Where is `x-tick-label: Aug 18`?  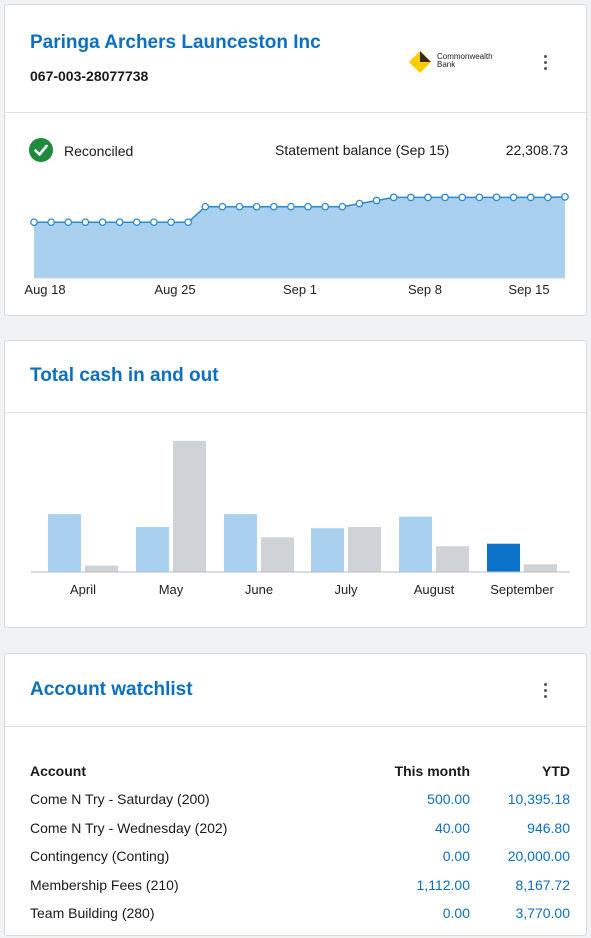 x-tick-label: Aug 18 is located at coordinates (45, 289).